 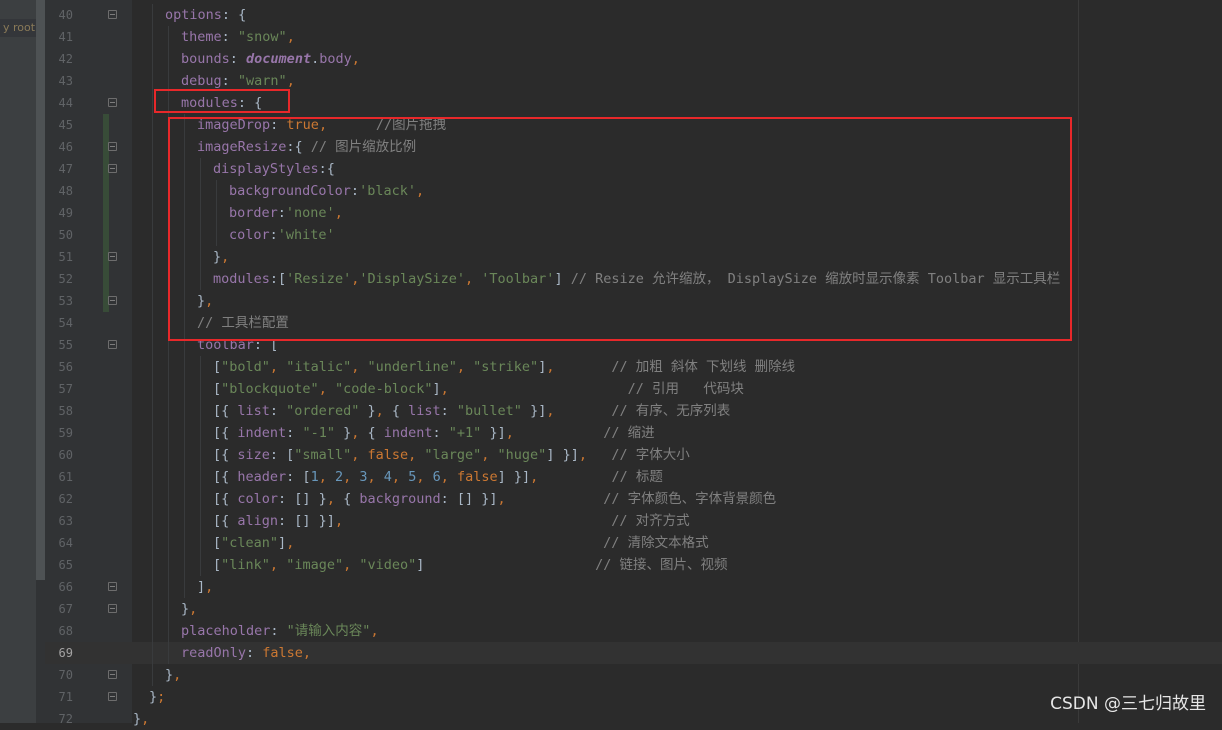 What do you see at coordinates (250, 543) in the screenshot?
I see `code-token: "clean"` at bounding box center [250, 543].